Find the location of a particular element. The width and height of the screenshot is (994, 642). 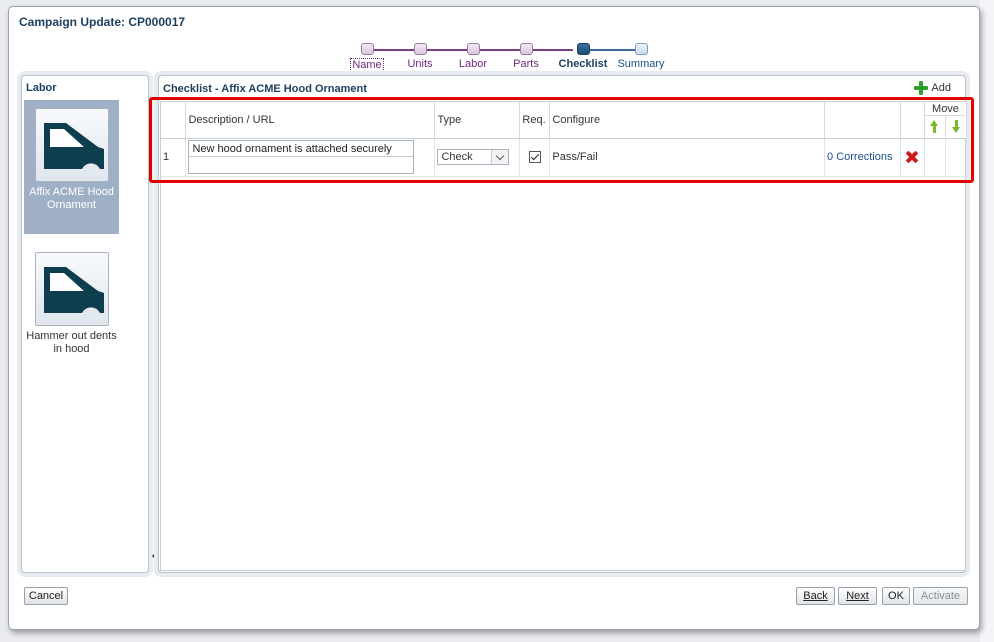

train-stop-label: Name is located at coordinates (367, 65).